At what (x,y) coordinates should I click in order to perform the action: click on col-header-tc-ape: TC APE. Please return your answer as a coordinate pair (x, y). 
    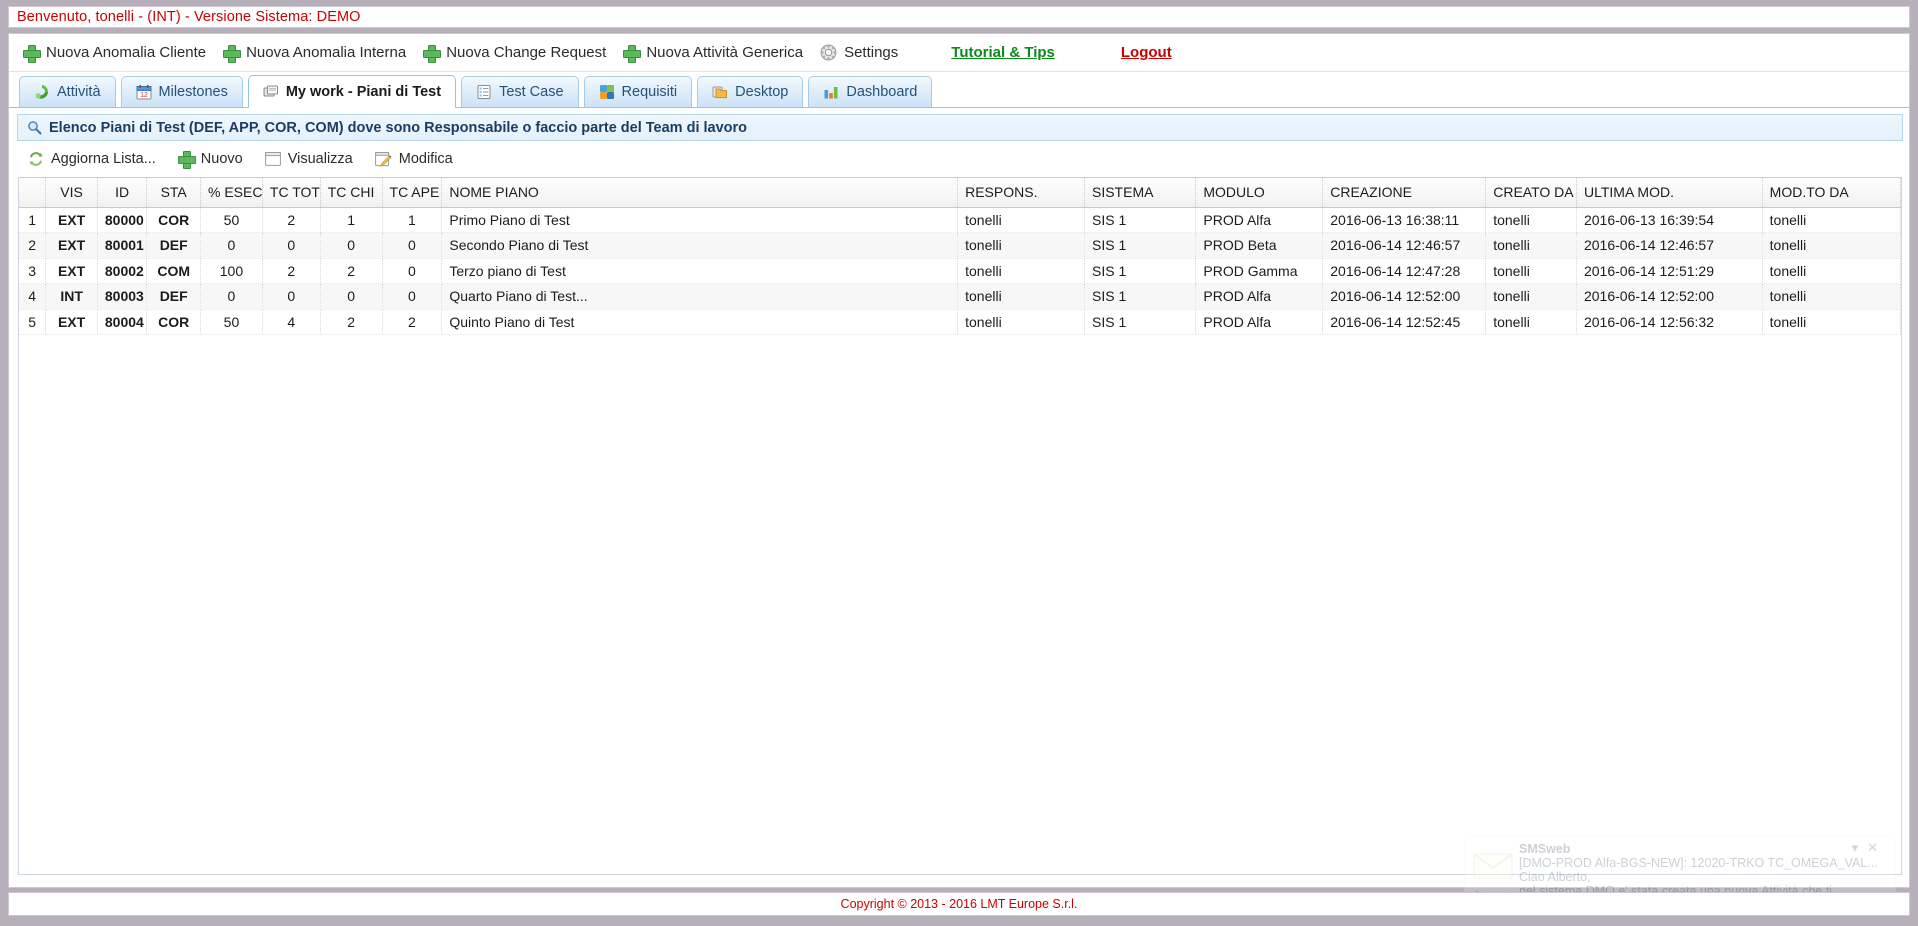
    Looking at the image, I should click on (412, 193).